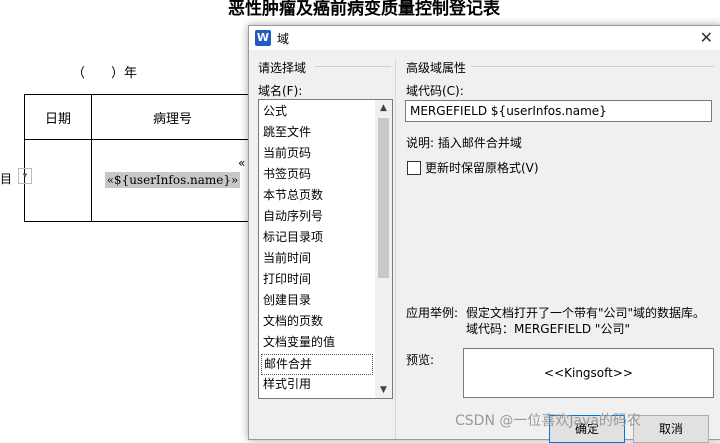  I want to click on scroll-up-icon: ▲, so click(383, 108).